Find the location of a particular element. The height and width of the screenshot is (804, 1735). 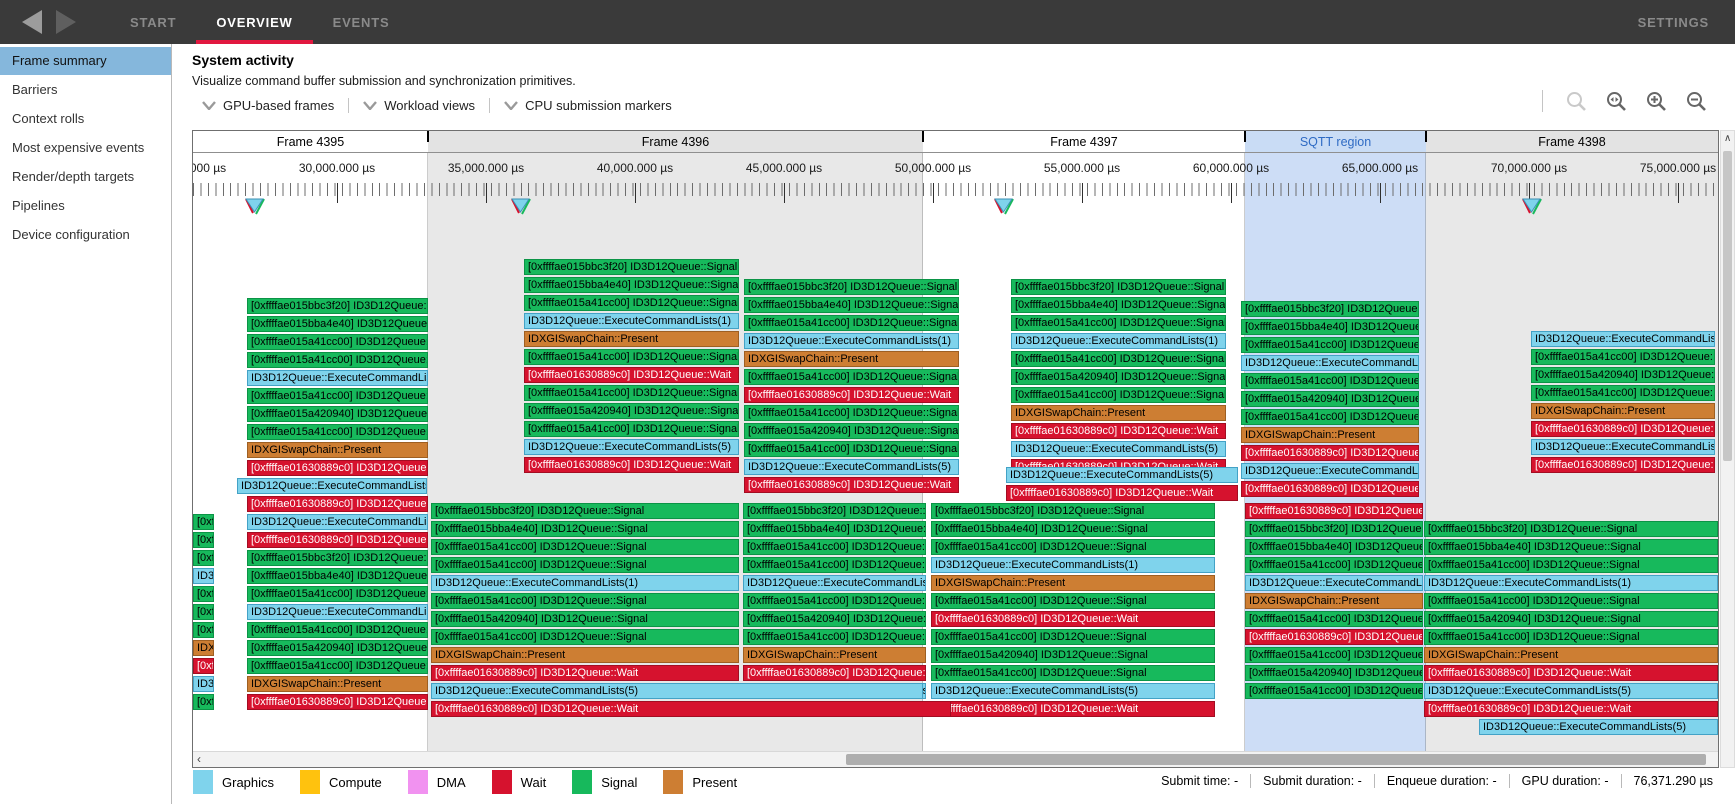

horizontal-scrollbar: ‹ is located at coordinates (955, 759).